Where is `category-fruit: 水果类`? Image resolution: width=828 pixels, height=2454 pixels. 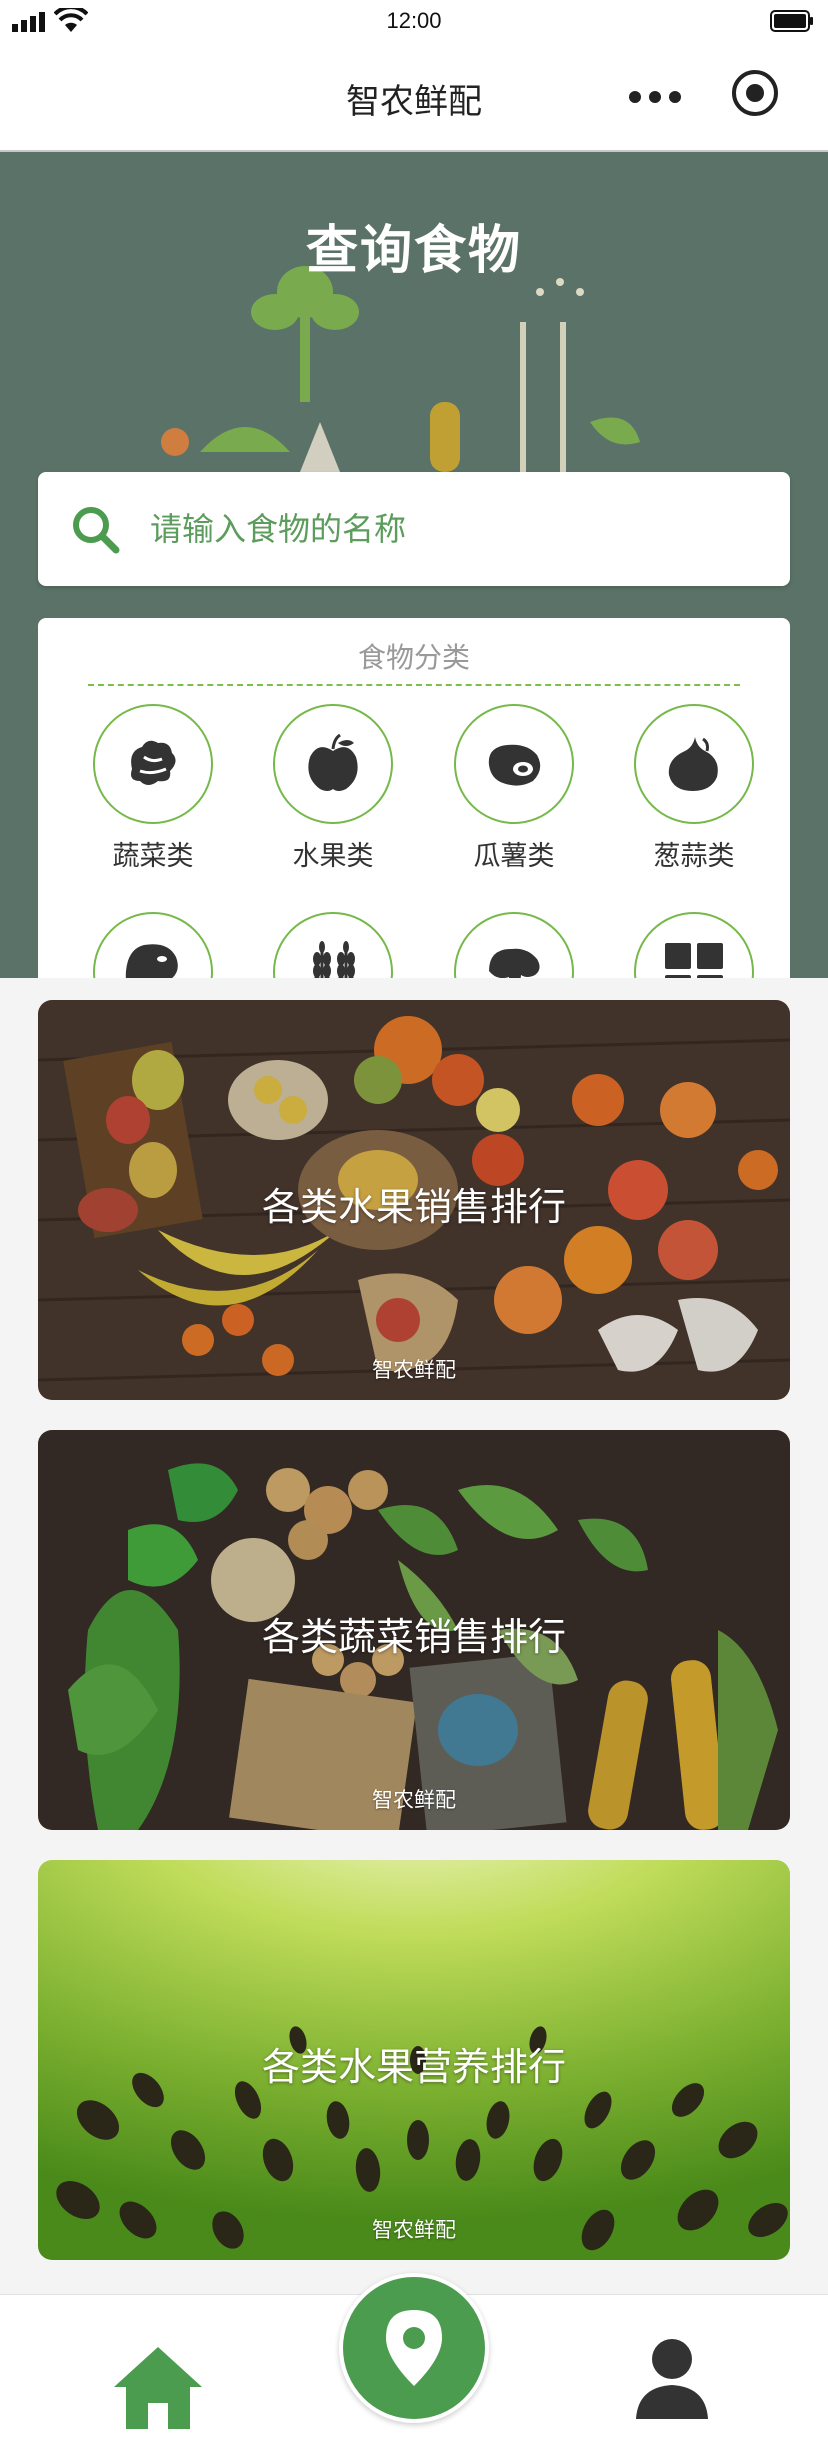
category-fruit: 水果类 is located at coordinates (333, 789).